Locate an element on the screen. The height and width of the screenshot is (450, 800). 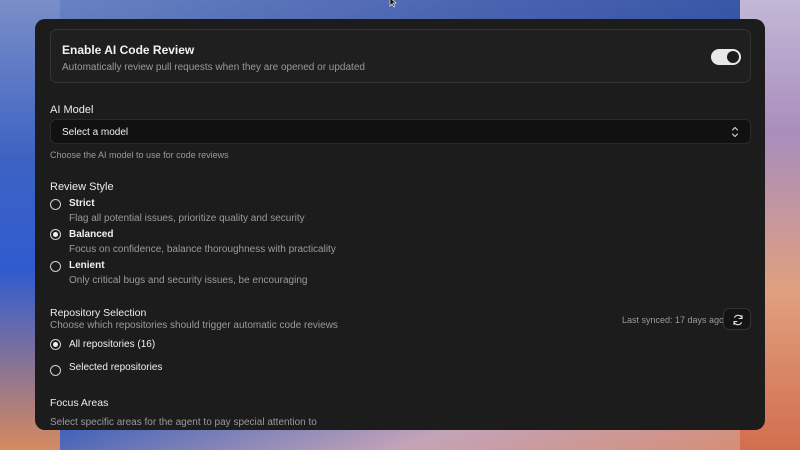
chevron-up-down-icon is located at coordinates (735, 132).